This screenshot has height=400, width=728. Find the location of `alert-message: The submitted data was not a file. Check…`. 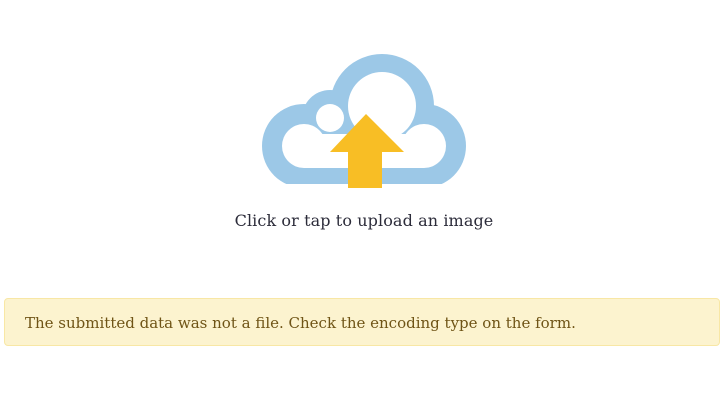

alert-message: The submitted data was not a file. Check… is located at coordinates (300, 323).